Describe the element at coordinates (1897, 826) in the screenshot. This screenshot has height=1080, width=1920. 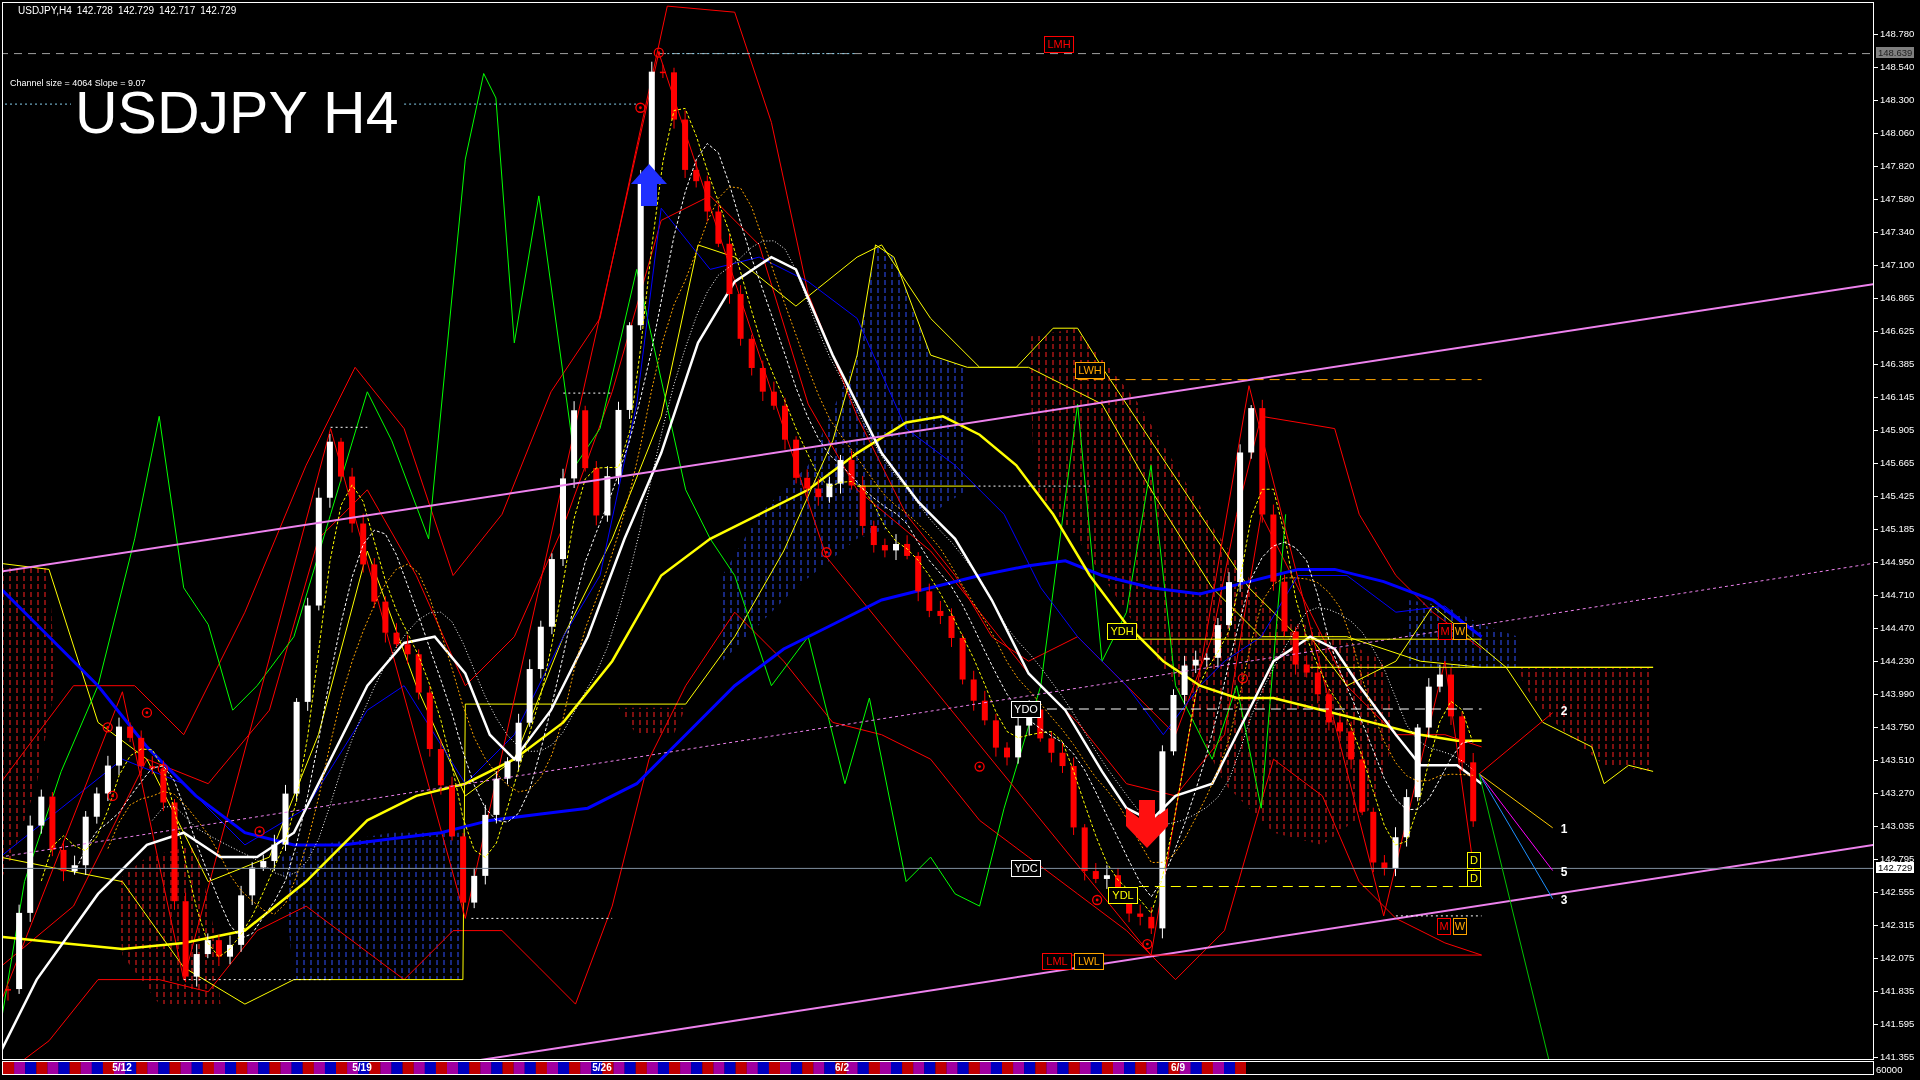
I see `price-tick-label: 143.035` at that location.